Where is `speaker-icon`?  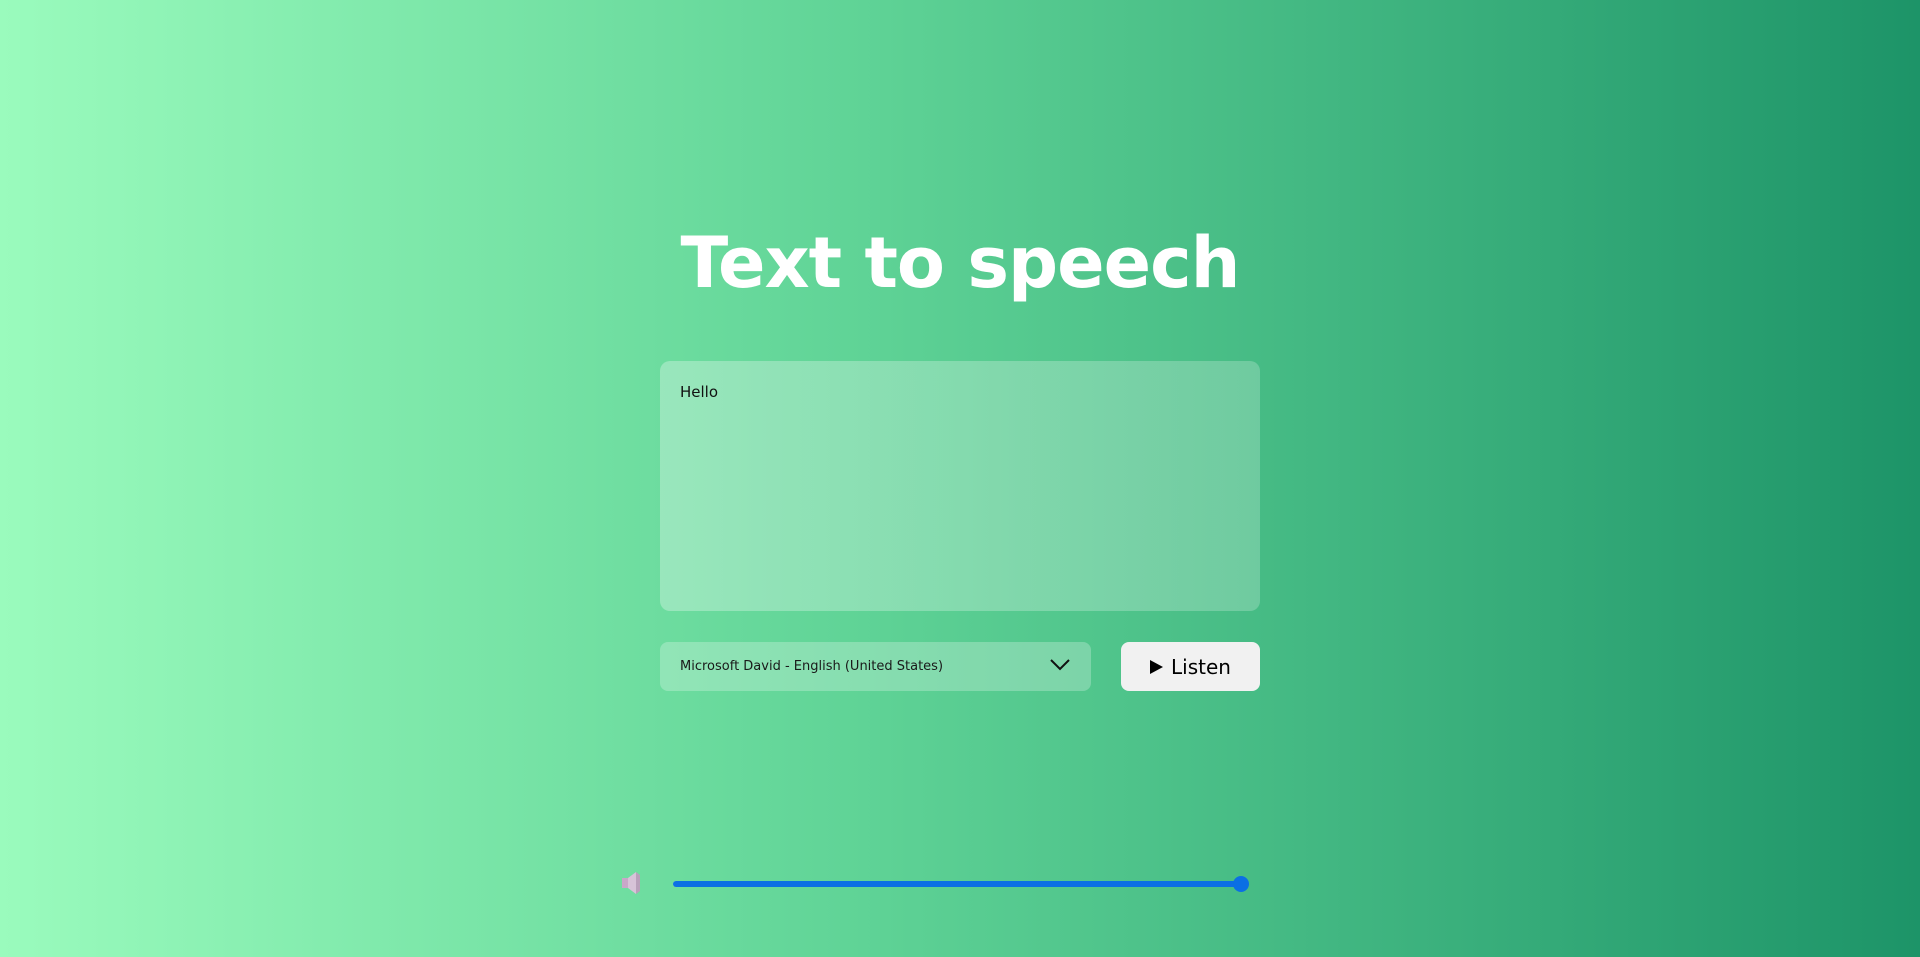
speaker-icon is located at coordinates (633, 883).